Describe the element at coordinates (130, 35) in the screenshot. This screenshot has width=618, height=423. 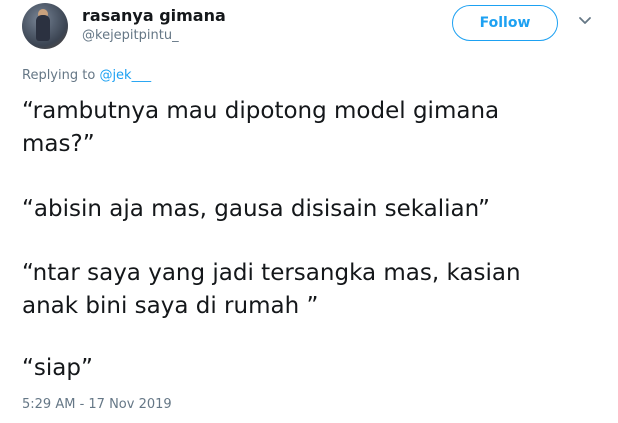
I see `user-handle: @kejepitpintu_` at that location.